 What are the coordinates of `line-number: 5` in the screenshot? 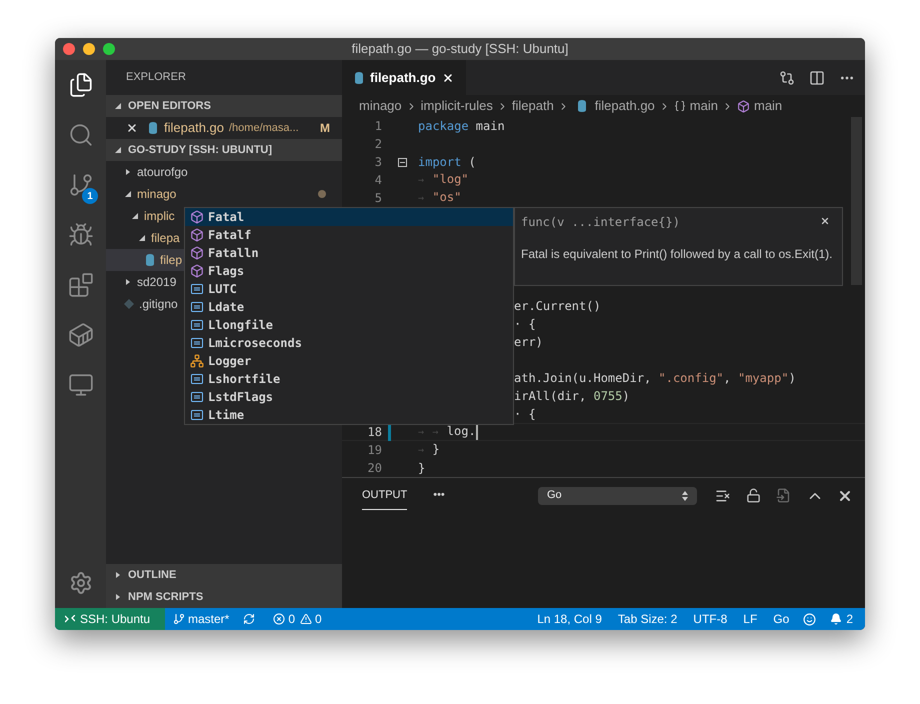 It's located at (378, 198).